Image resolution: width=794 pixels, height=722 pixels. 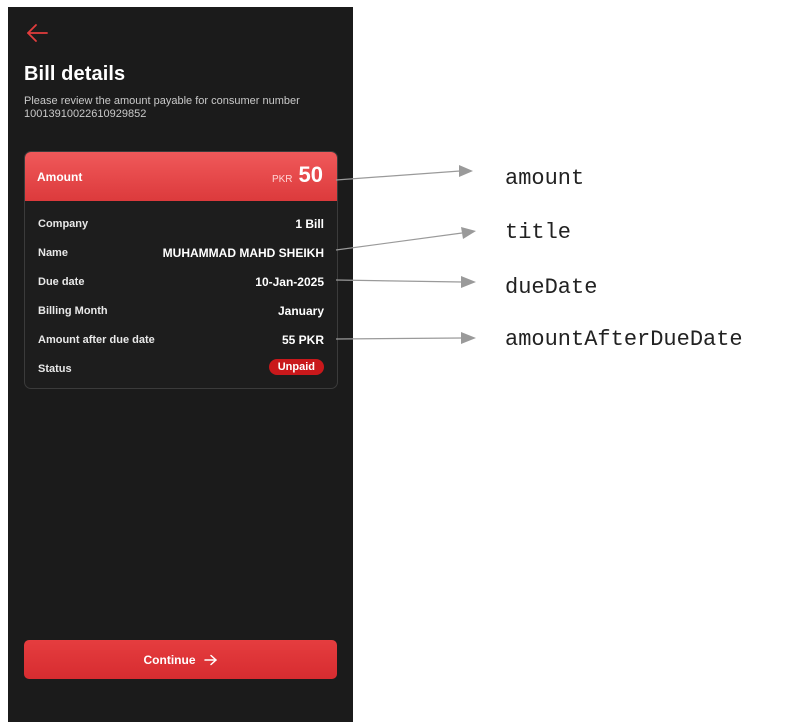 What do you see at coordinates (405, 282) in the screenshot?
I see `annotation-arrow-due-date` at bounding box center [405, 282].